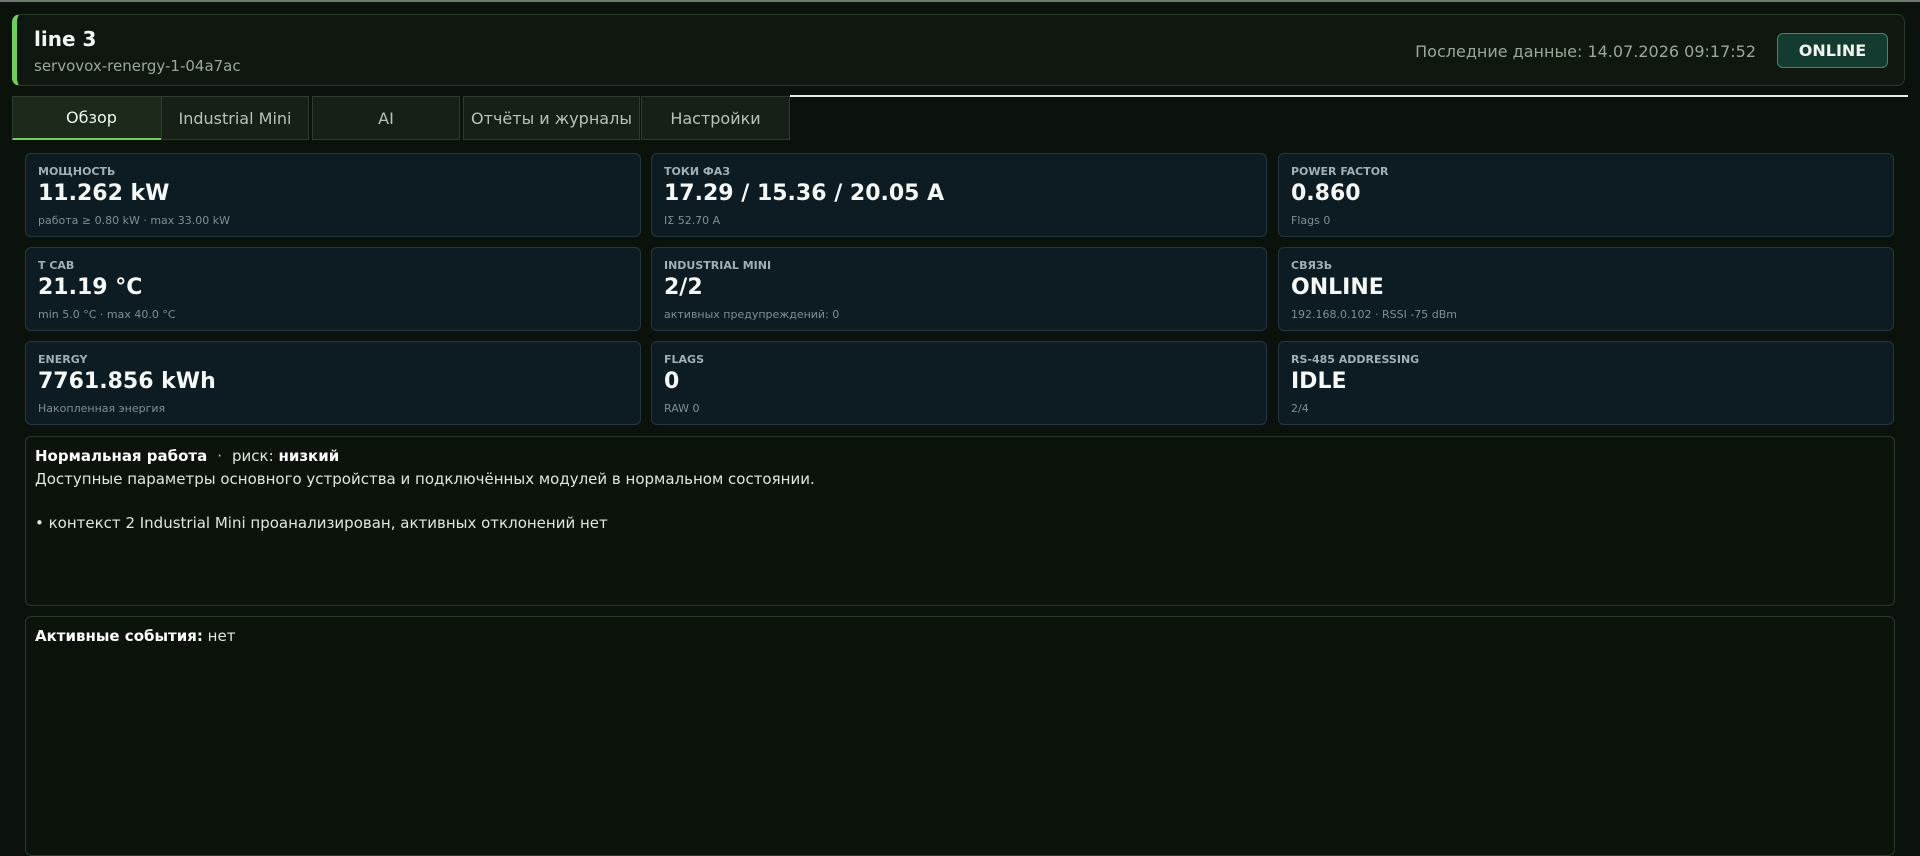 The height and width of the screenshot is (856, 1920). What do you see at coordinates (235, 118) in the screenshot?
I see `tab-industrial-mini: Industrial Mini` at bounding box center [235, 118].